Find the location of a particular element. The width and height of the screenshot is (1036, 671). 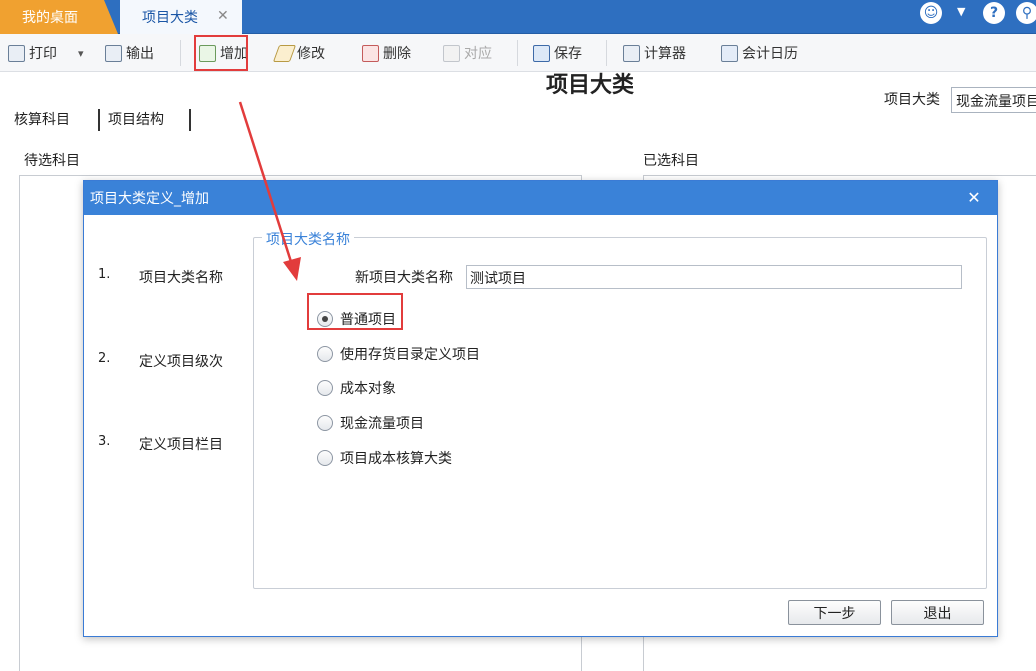

group-legend: 项目大类名称 is located at coordinates (308, 239).